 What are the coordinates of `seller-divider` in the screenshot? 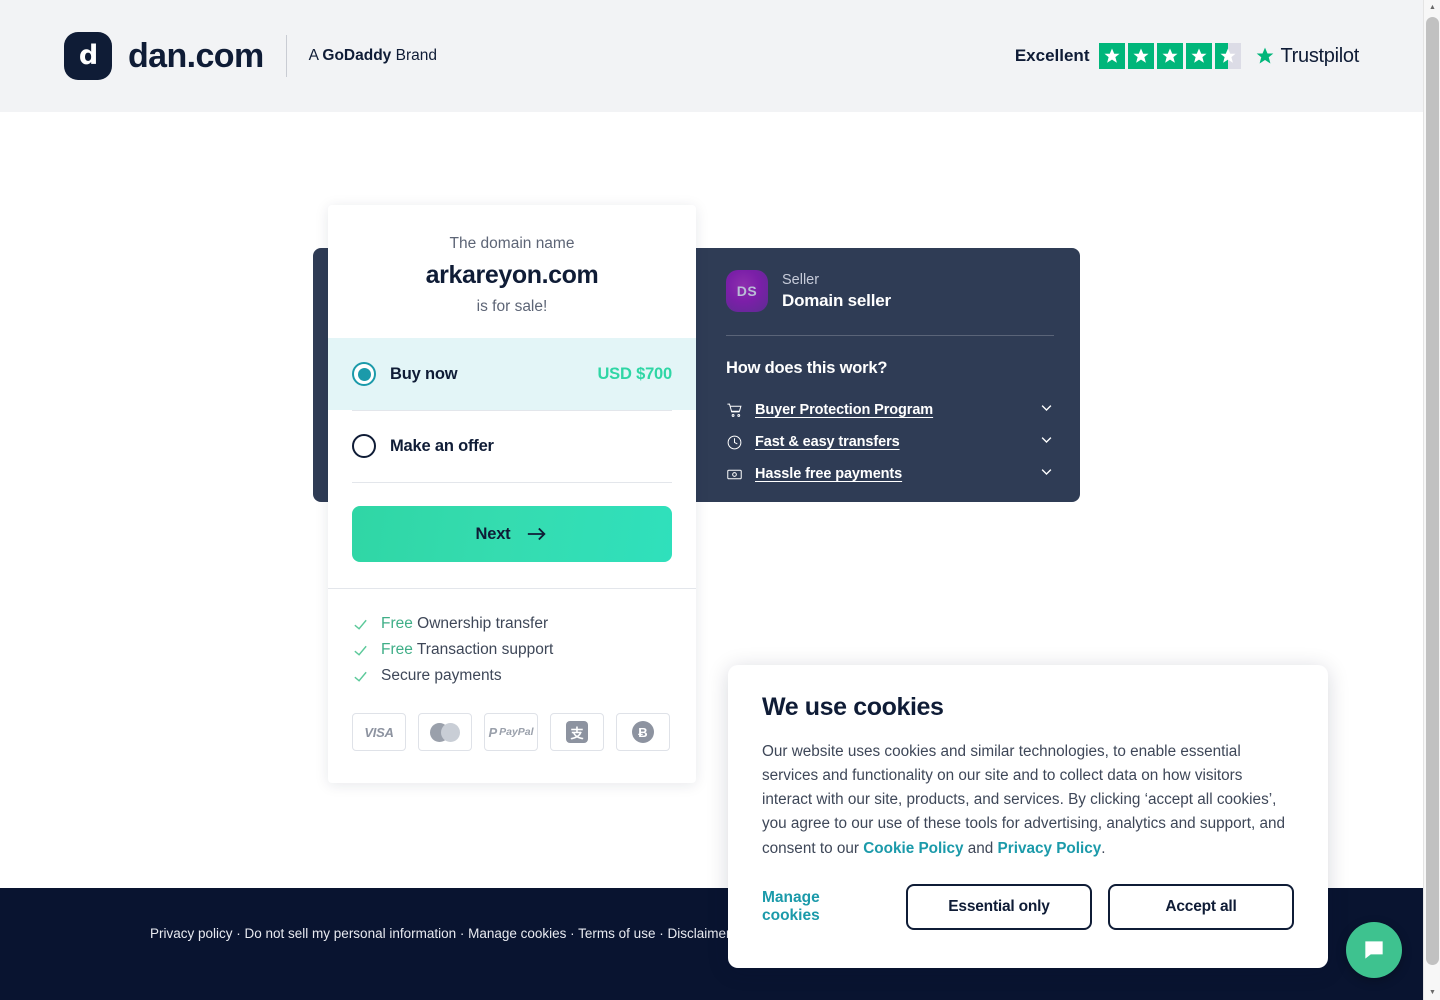 It's located at (890, 335).